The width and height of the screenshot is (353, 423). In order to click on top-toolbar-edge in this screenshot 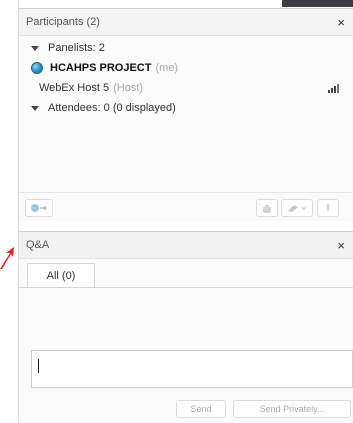, I will do `click(317, 3)`.